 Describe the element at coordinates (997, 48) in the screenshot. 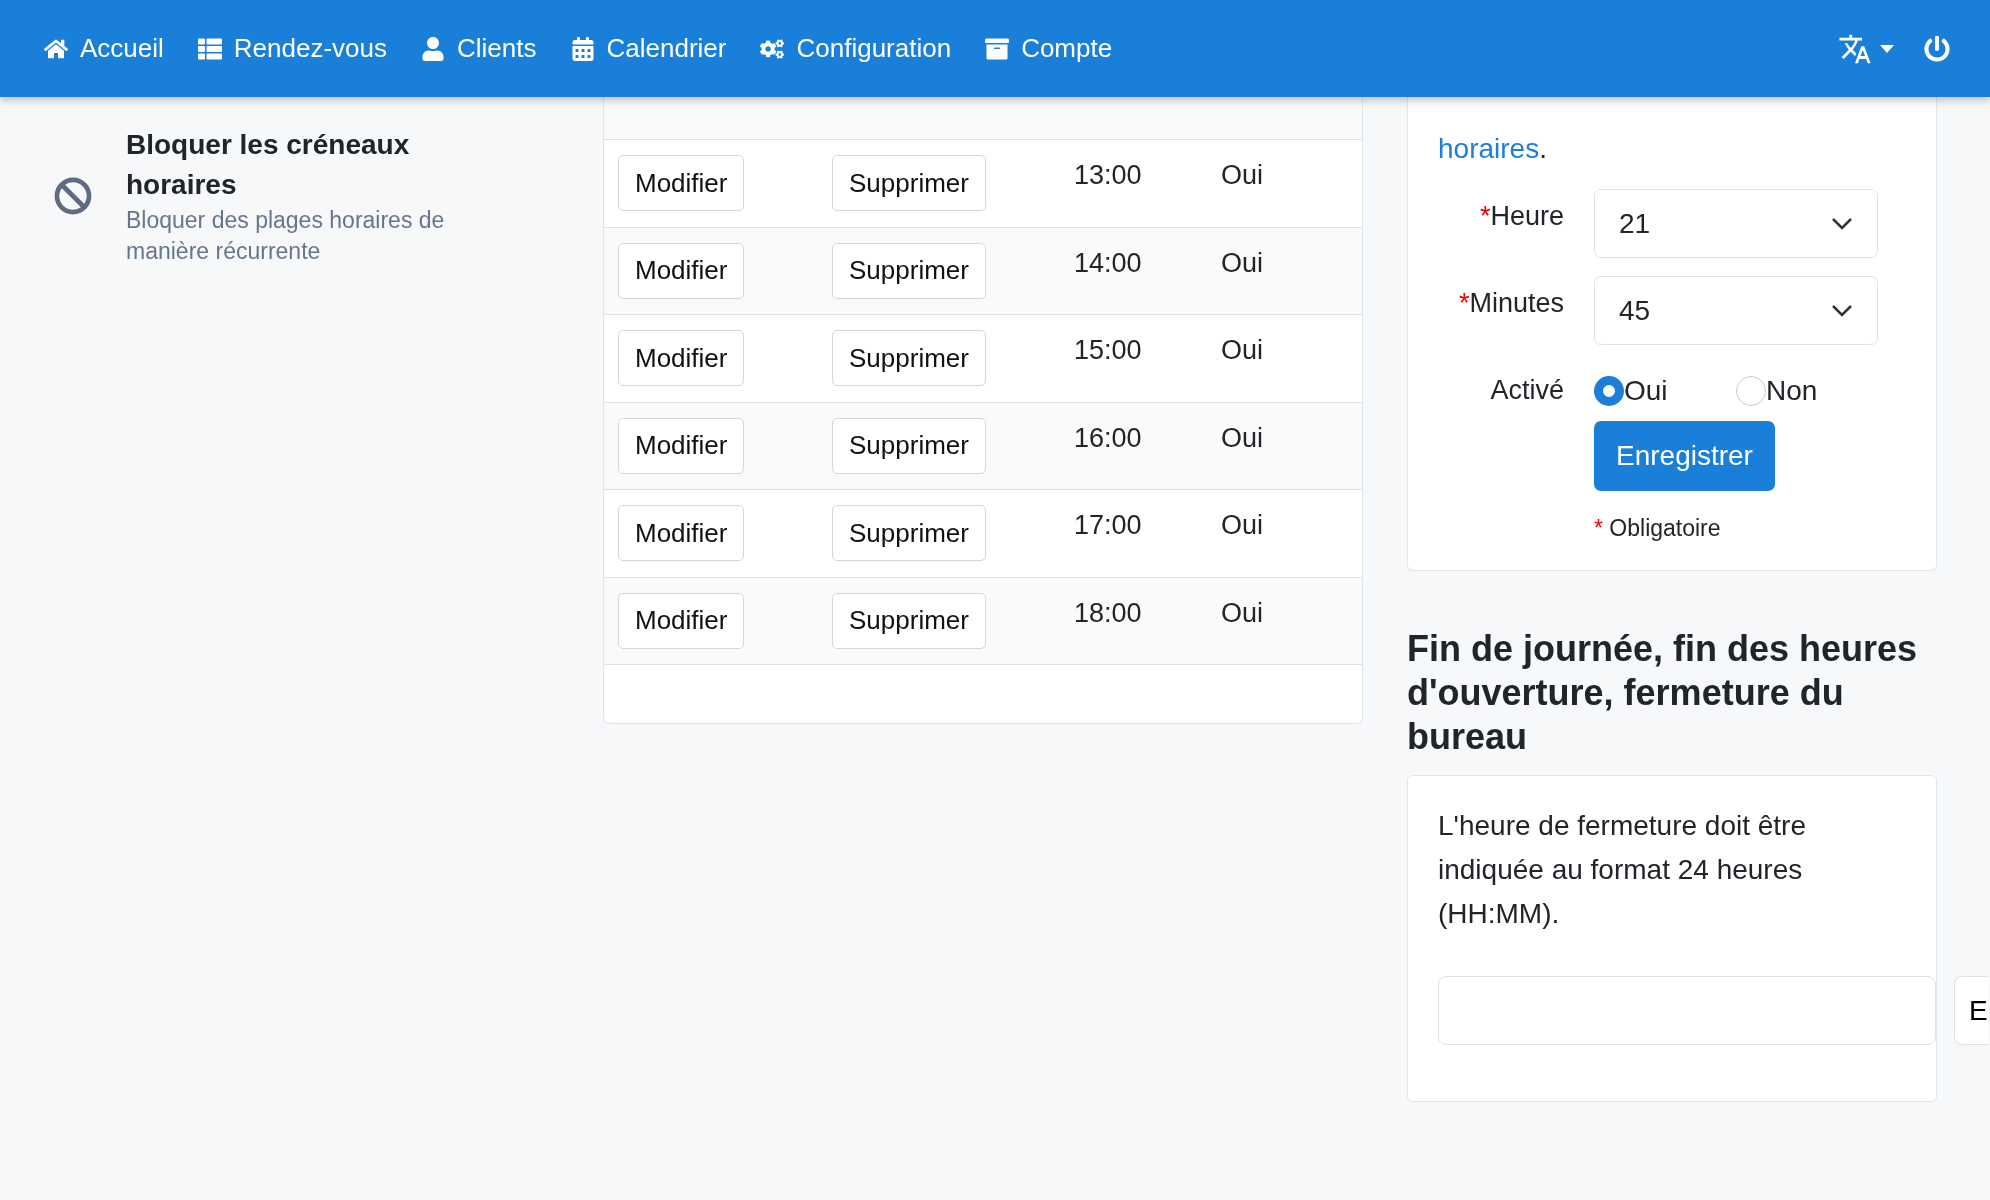

I see `archive-icon` at that location.